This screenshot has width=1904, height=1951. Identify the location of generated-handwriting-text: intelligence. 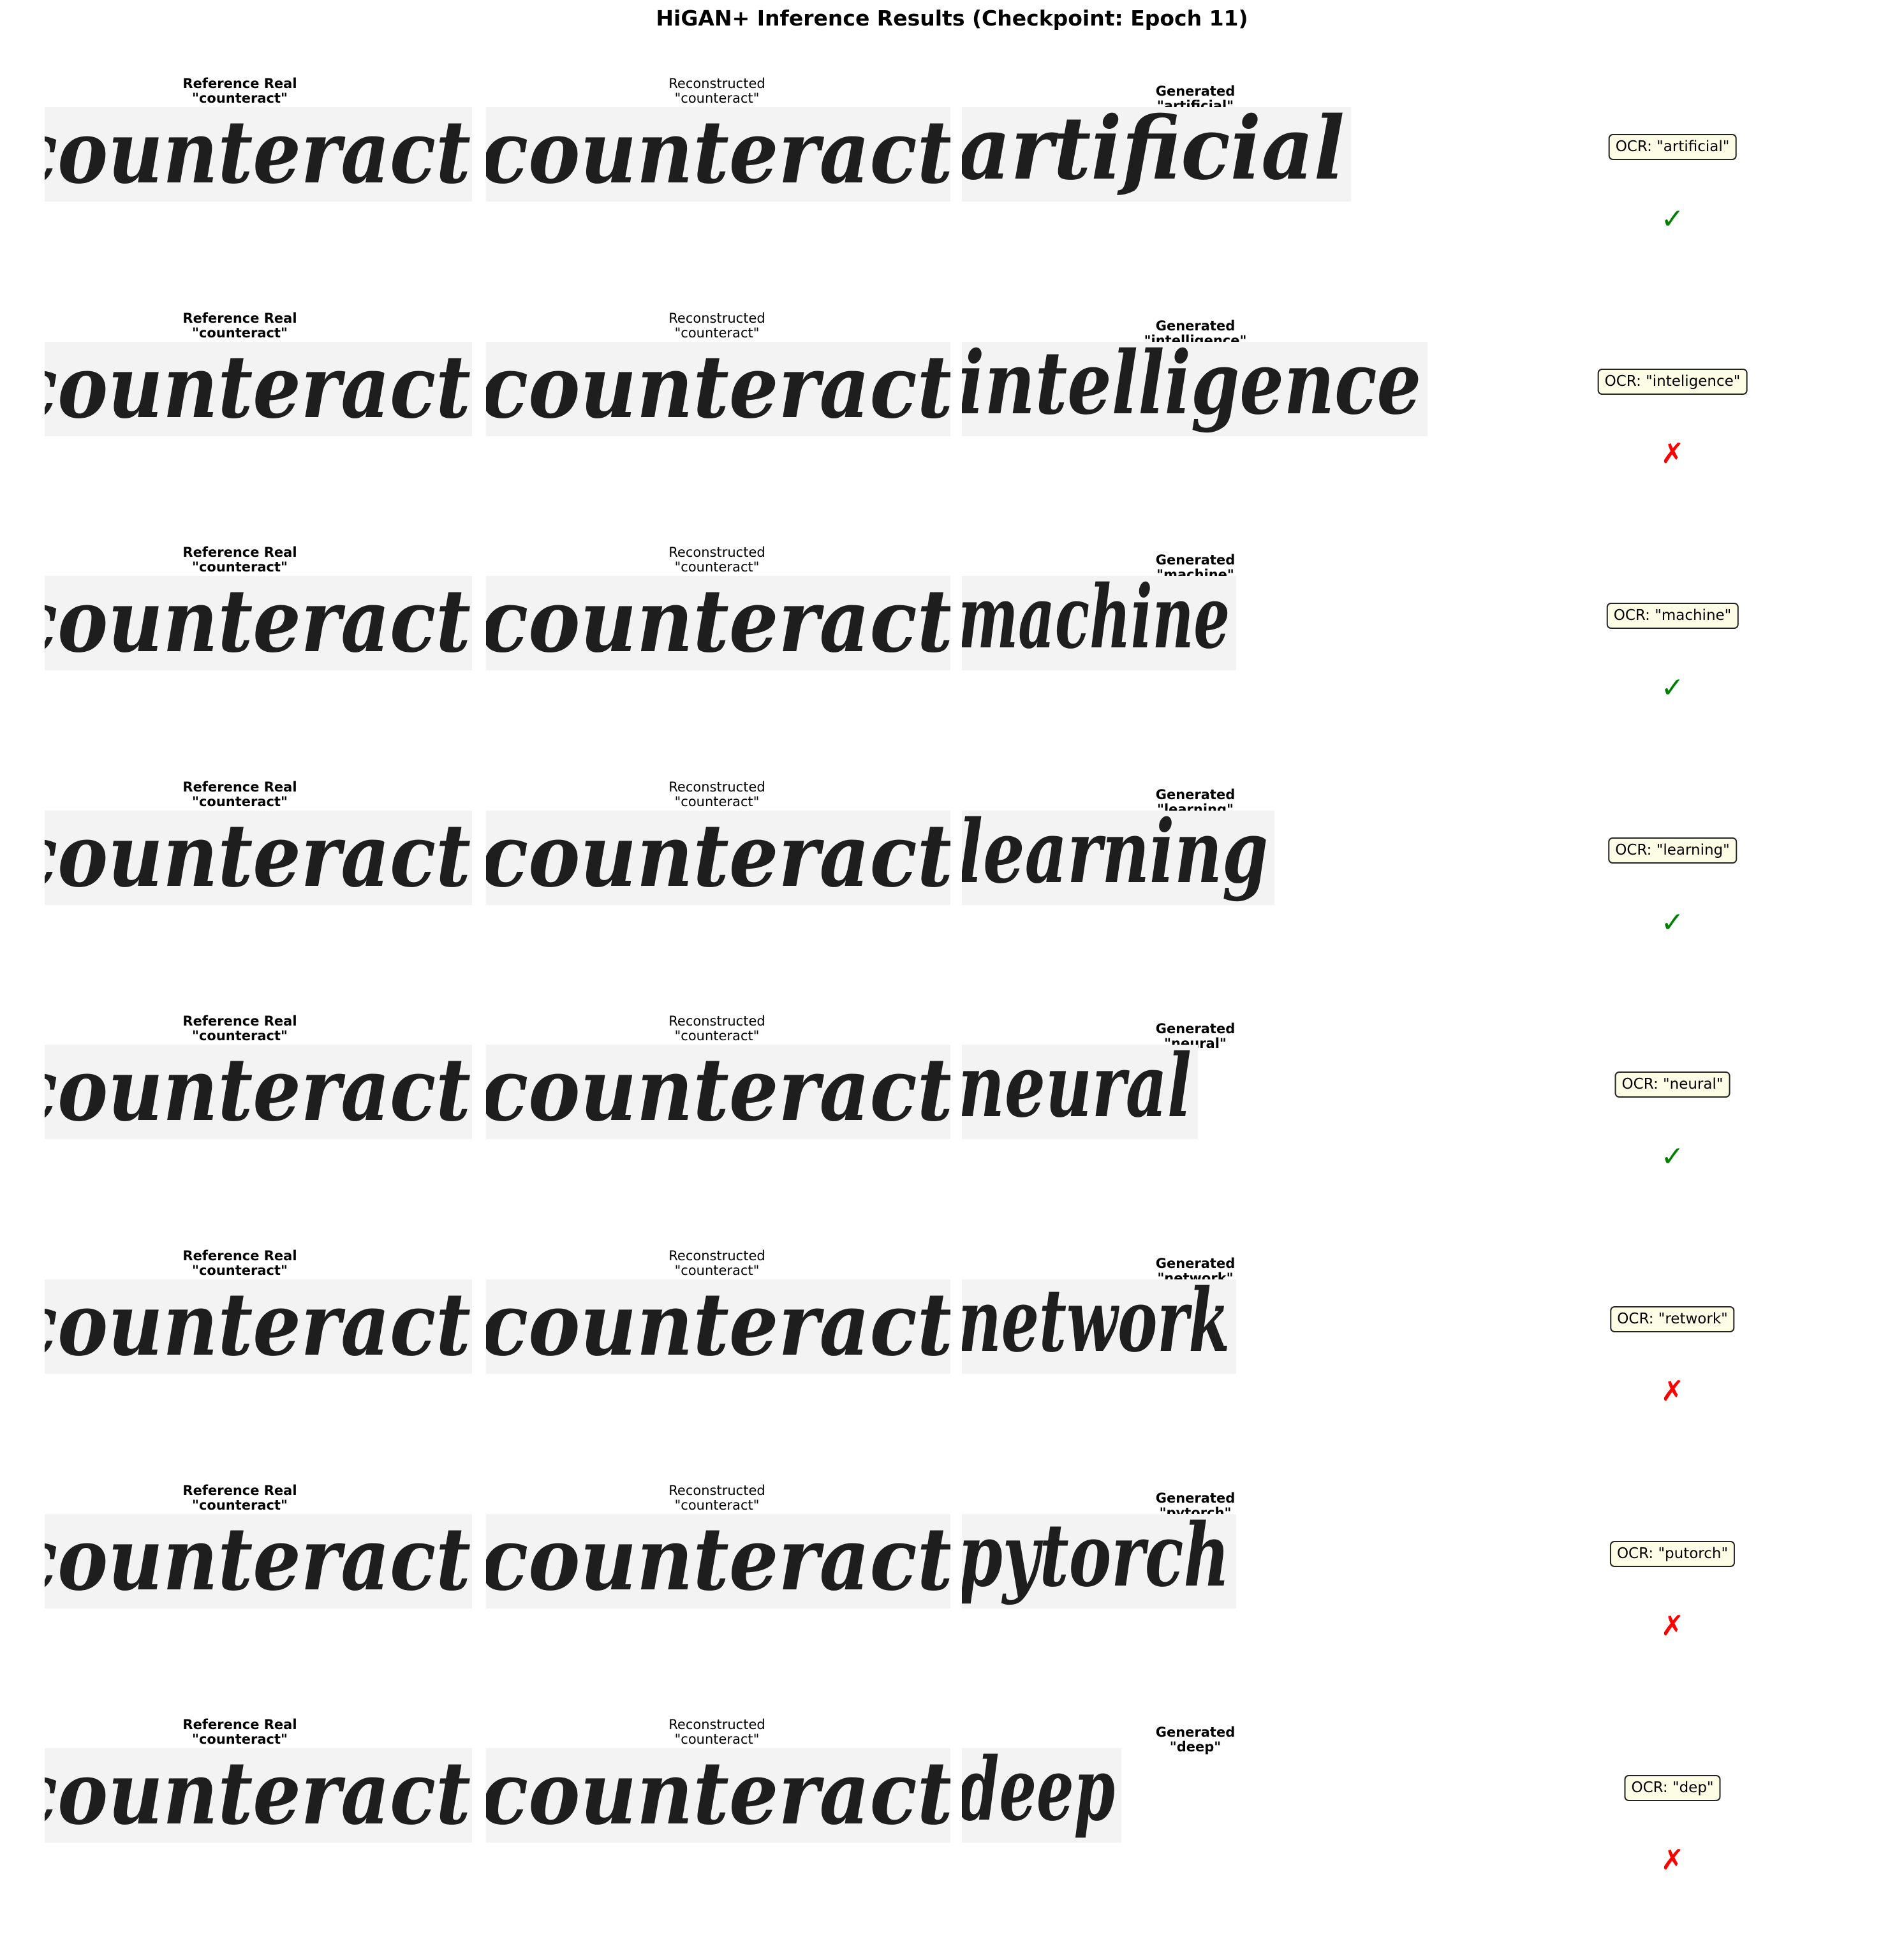
(1191, 388).